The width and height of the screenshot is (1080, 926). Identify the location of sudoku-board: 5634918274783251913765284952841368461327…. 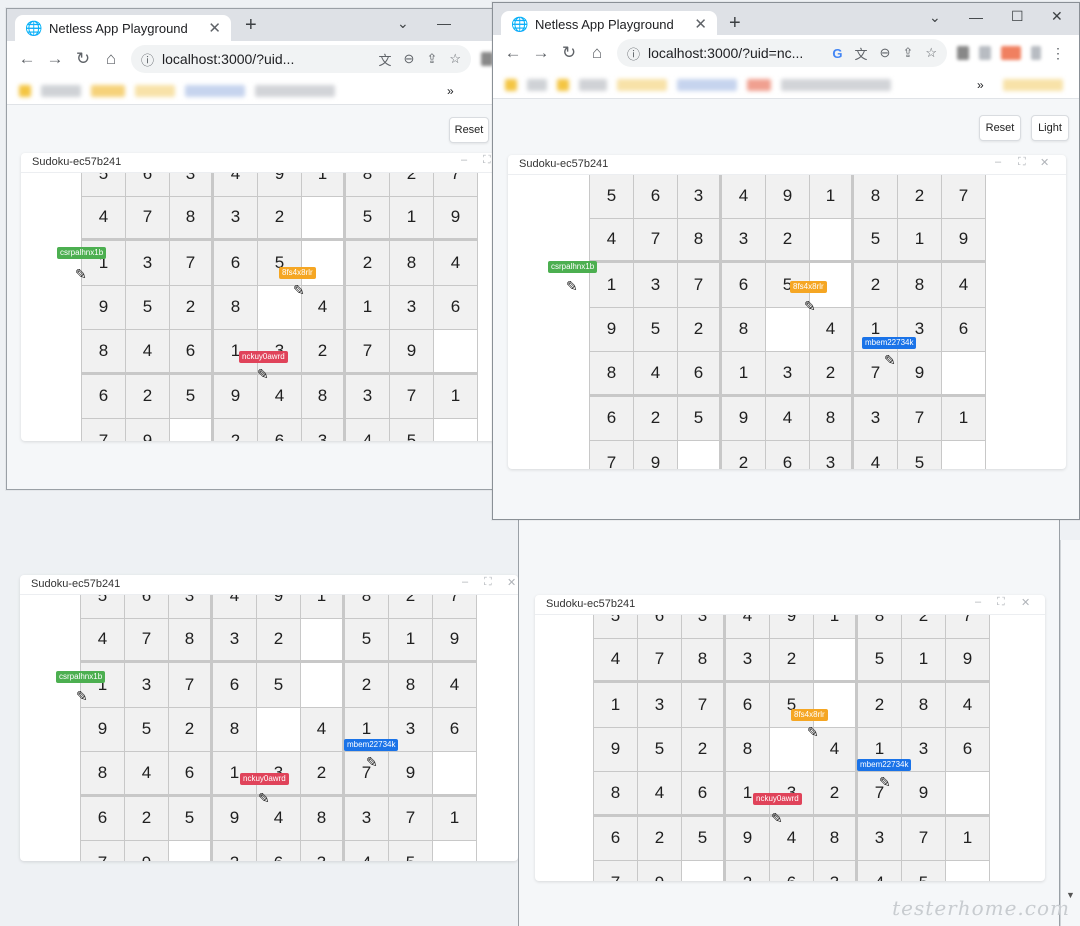
(787, 322).